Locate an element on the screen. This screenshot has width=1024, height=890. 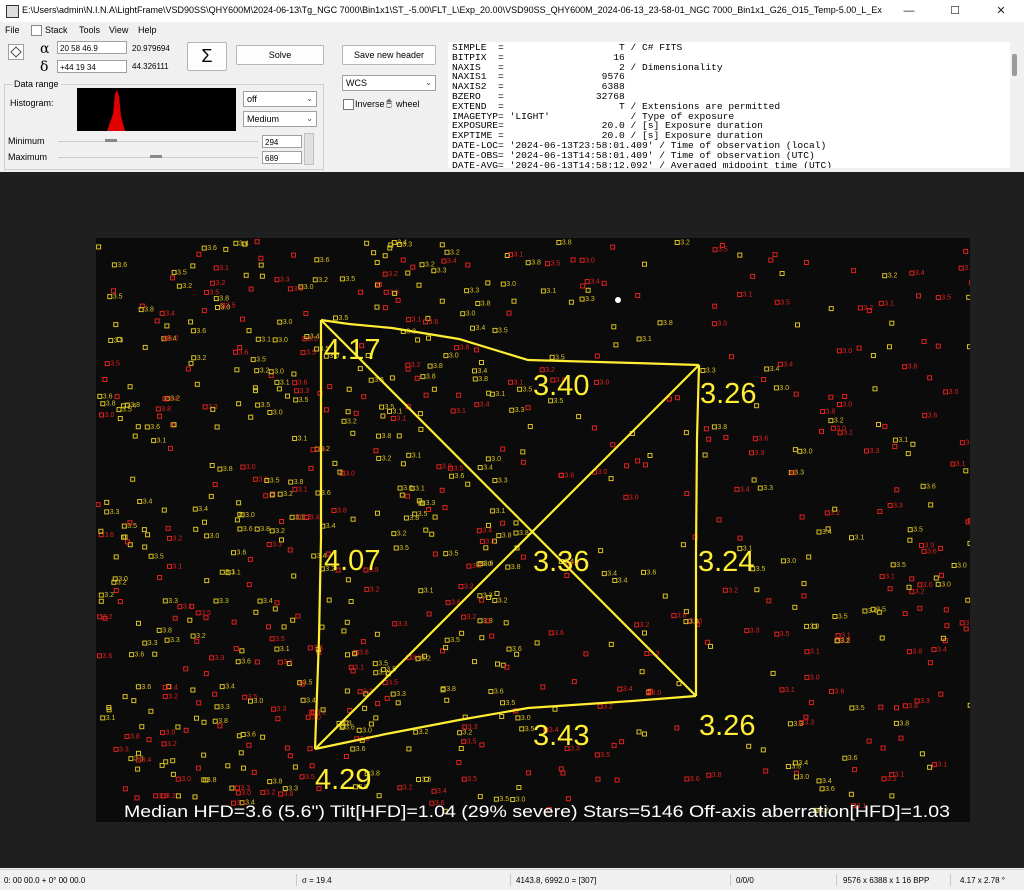
save-header-button: Save new header is located at coordinates (389, 55).